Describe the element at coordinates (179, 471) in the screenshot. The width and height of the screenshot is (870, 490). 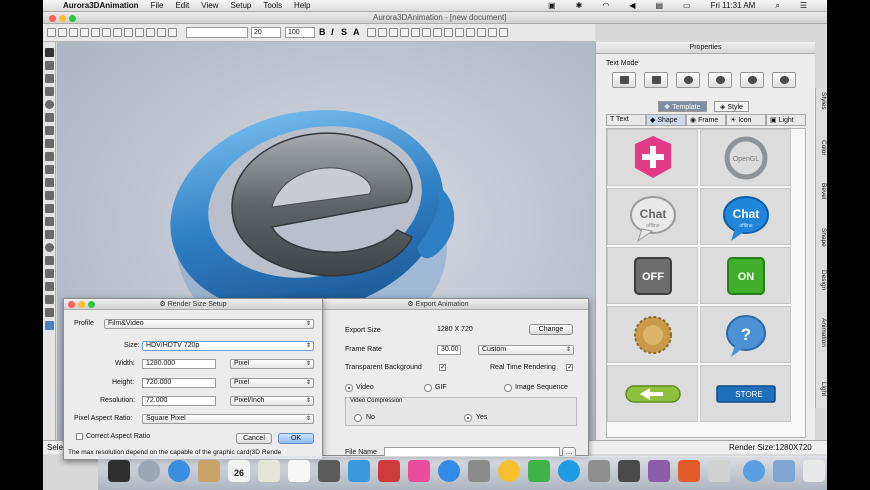
I see `safari-icon` at that location.